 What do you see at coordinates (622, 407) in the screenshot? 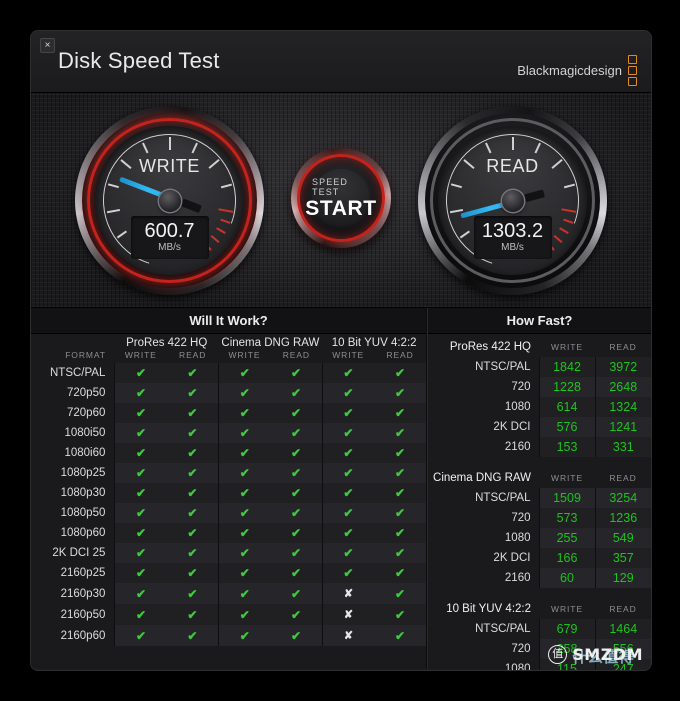
I see `read-speed-value: 1324` at bounding box center [622, 407].